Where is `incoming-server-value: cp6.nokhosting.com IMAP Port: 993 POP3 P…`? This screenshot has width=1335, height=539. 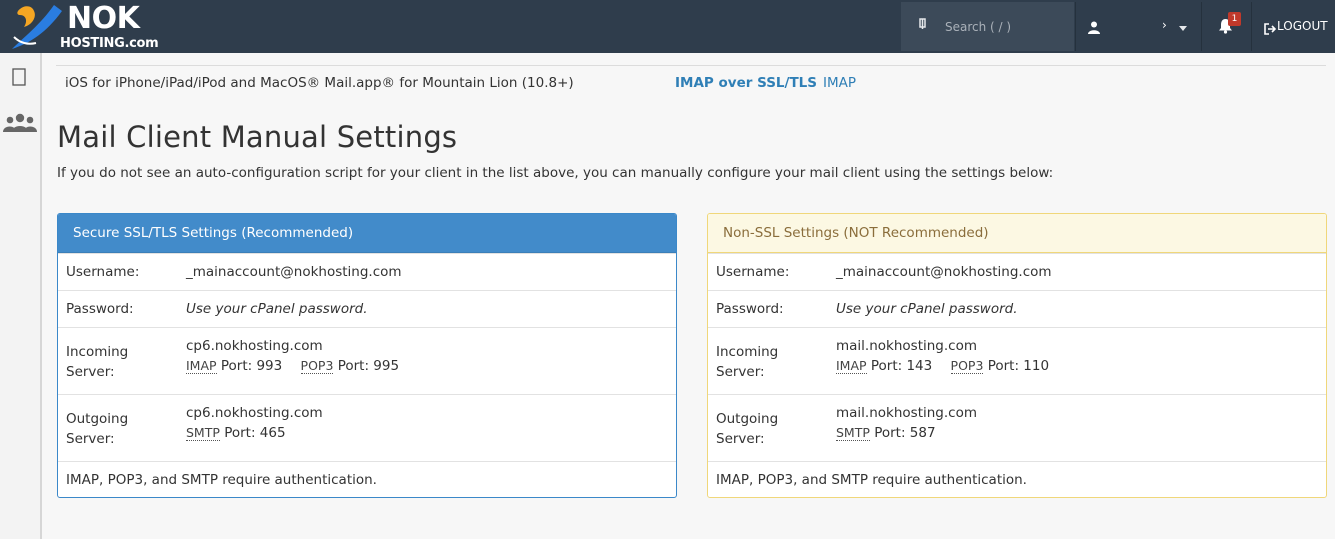
incoming-server-value: cp6.nokhosting.com IMAP Port: 993 POP3 P… is located at coordinates (292, 356).